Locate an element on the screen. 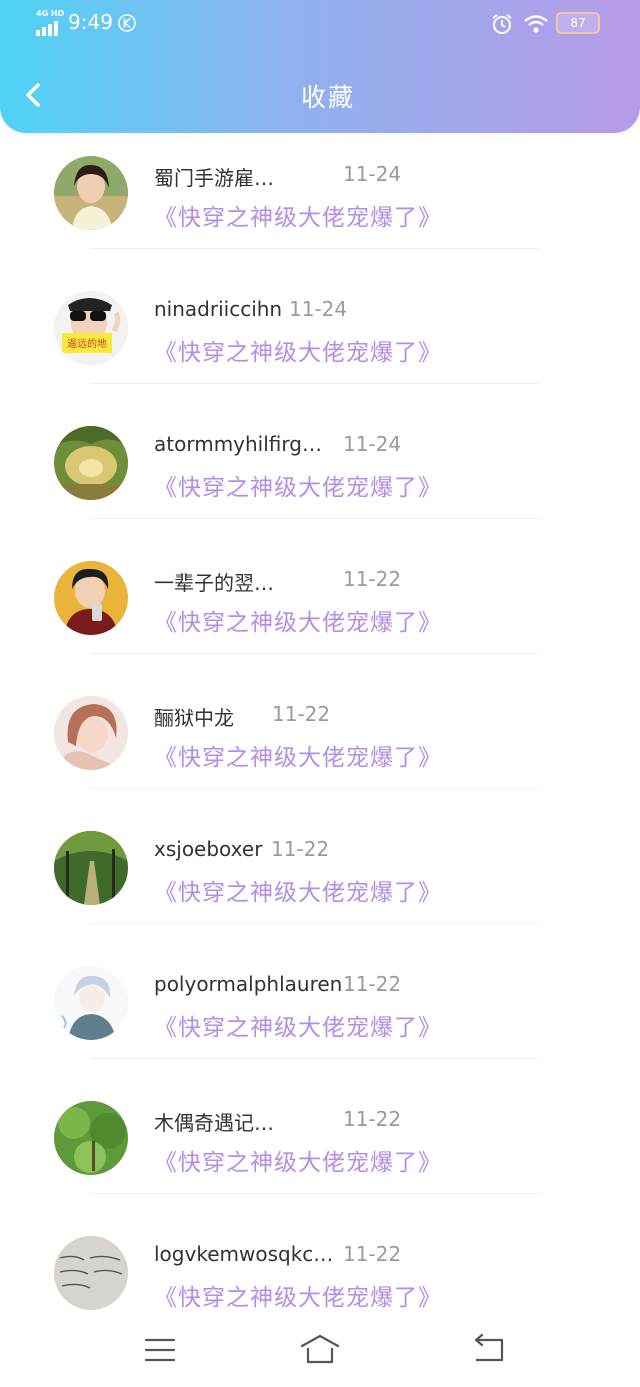  avatar-text: 遥远的地 is located at coordinates (87, 343).